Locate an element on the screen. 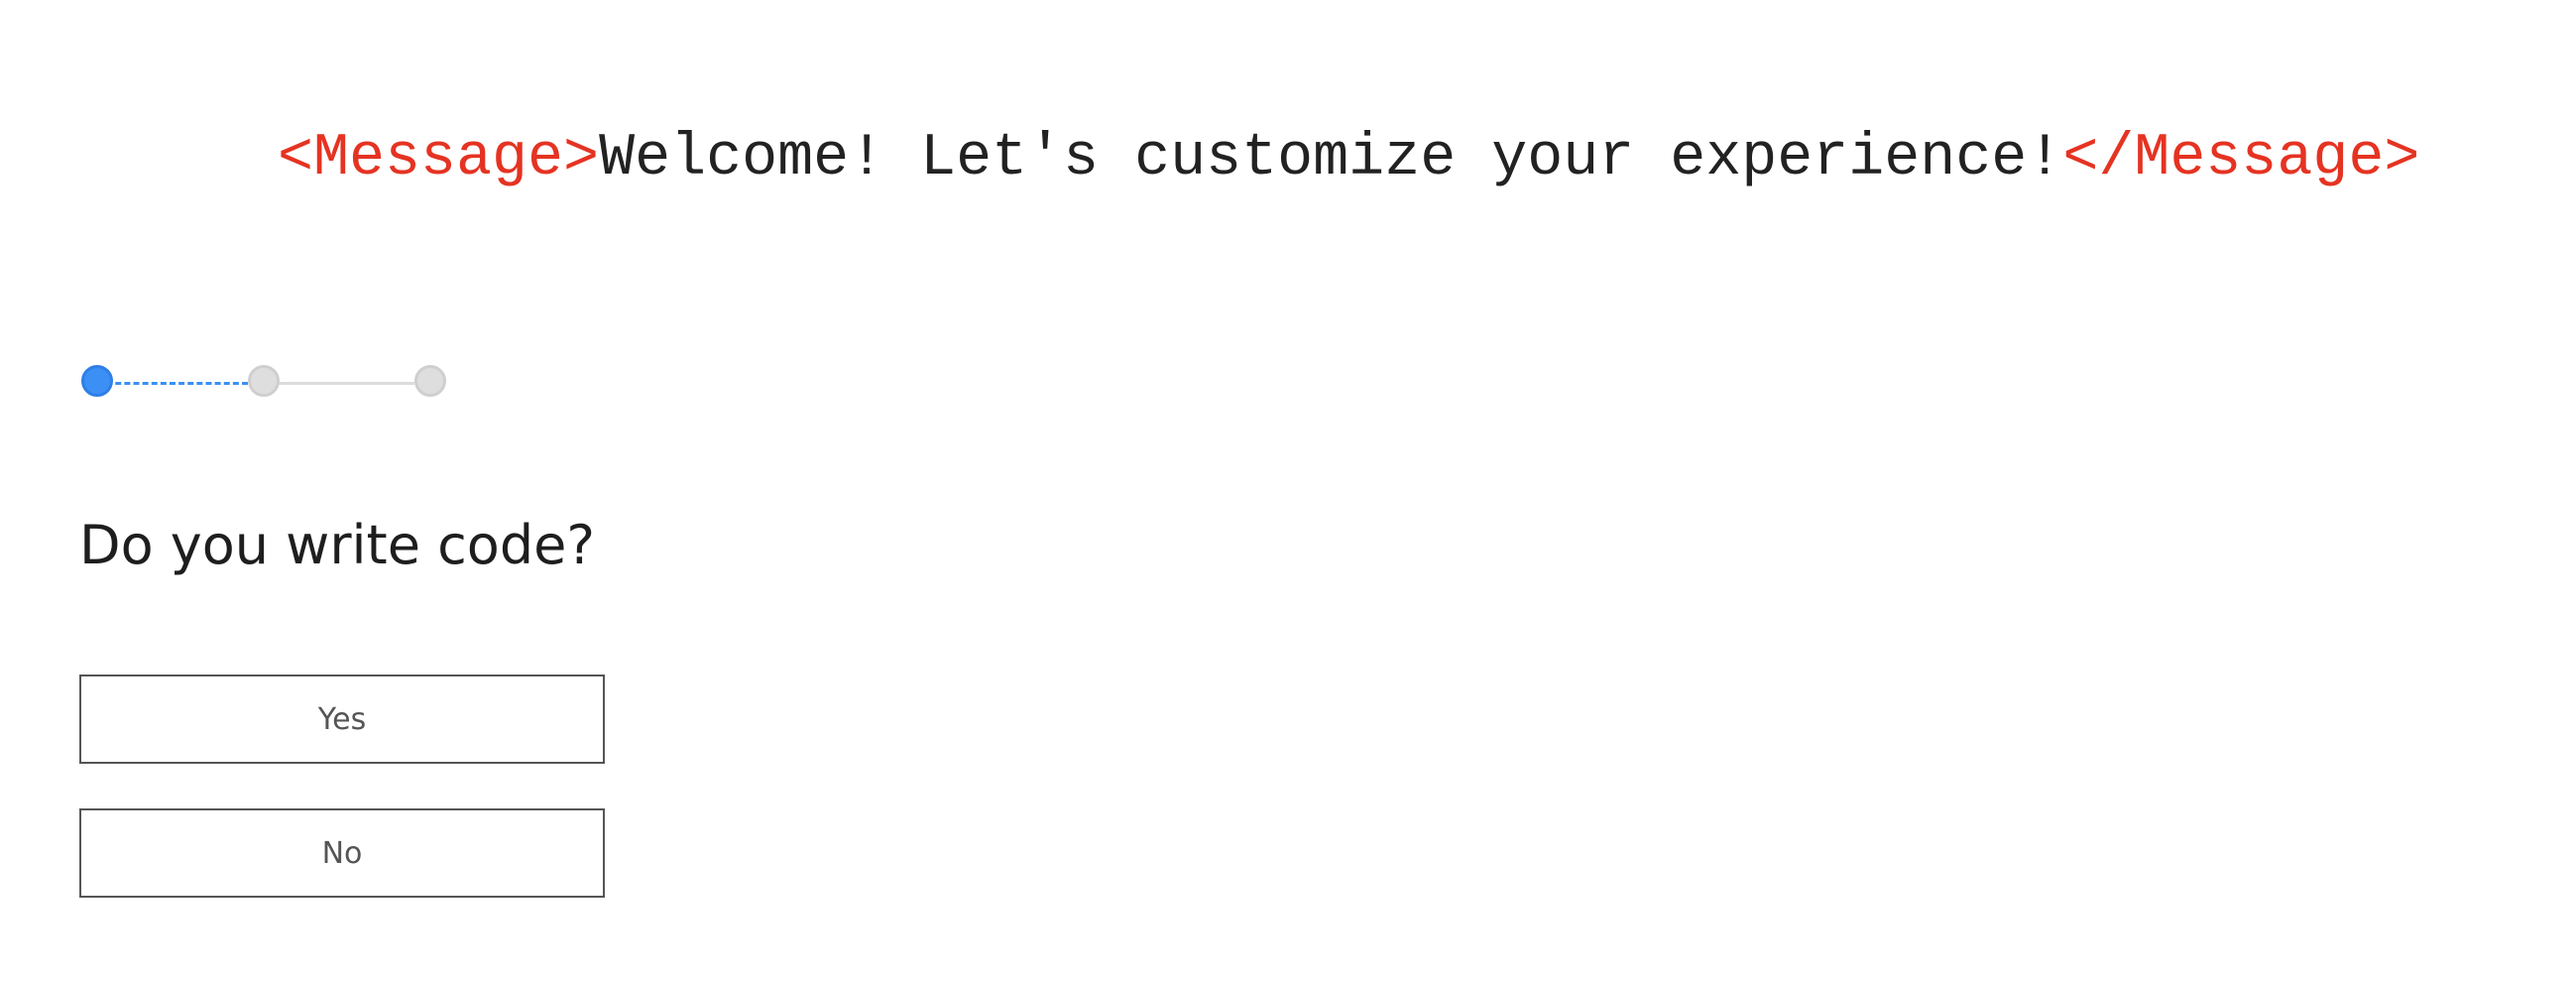  stepper-connector-active is located at coordinates (173, 383).